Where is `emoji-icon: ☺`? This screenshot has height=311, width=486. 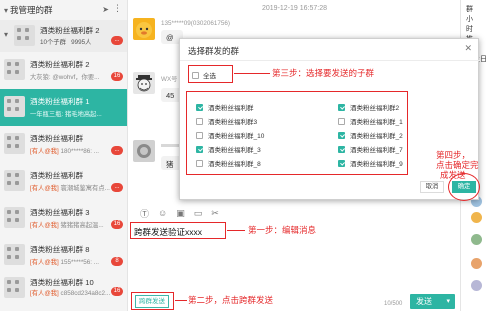 emoji-icon: ☺ is located at coordinates (162, 213).